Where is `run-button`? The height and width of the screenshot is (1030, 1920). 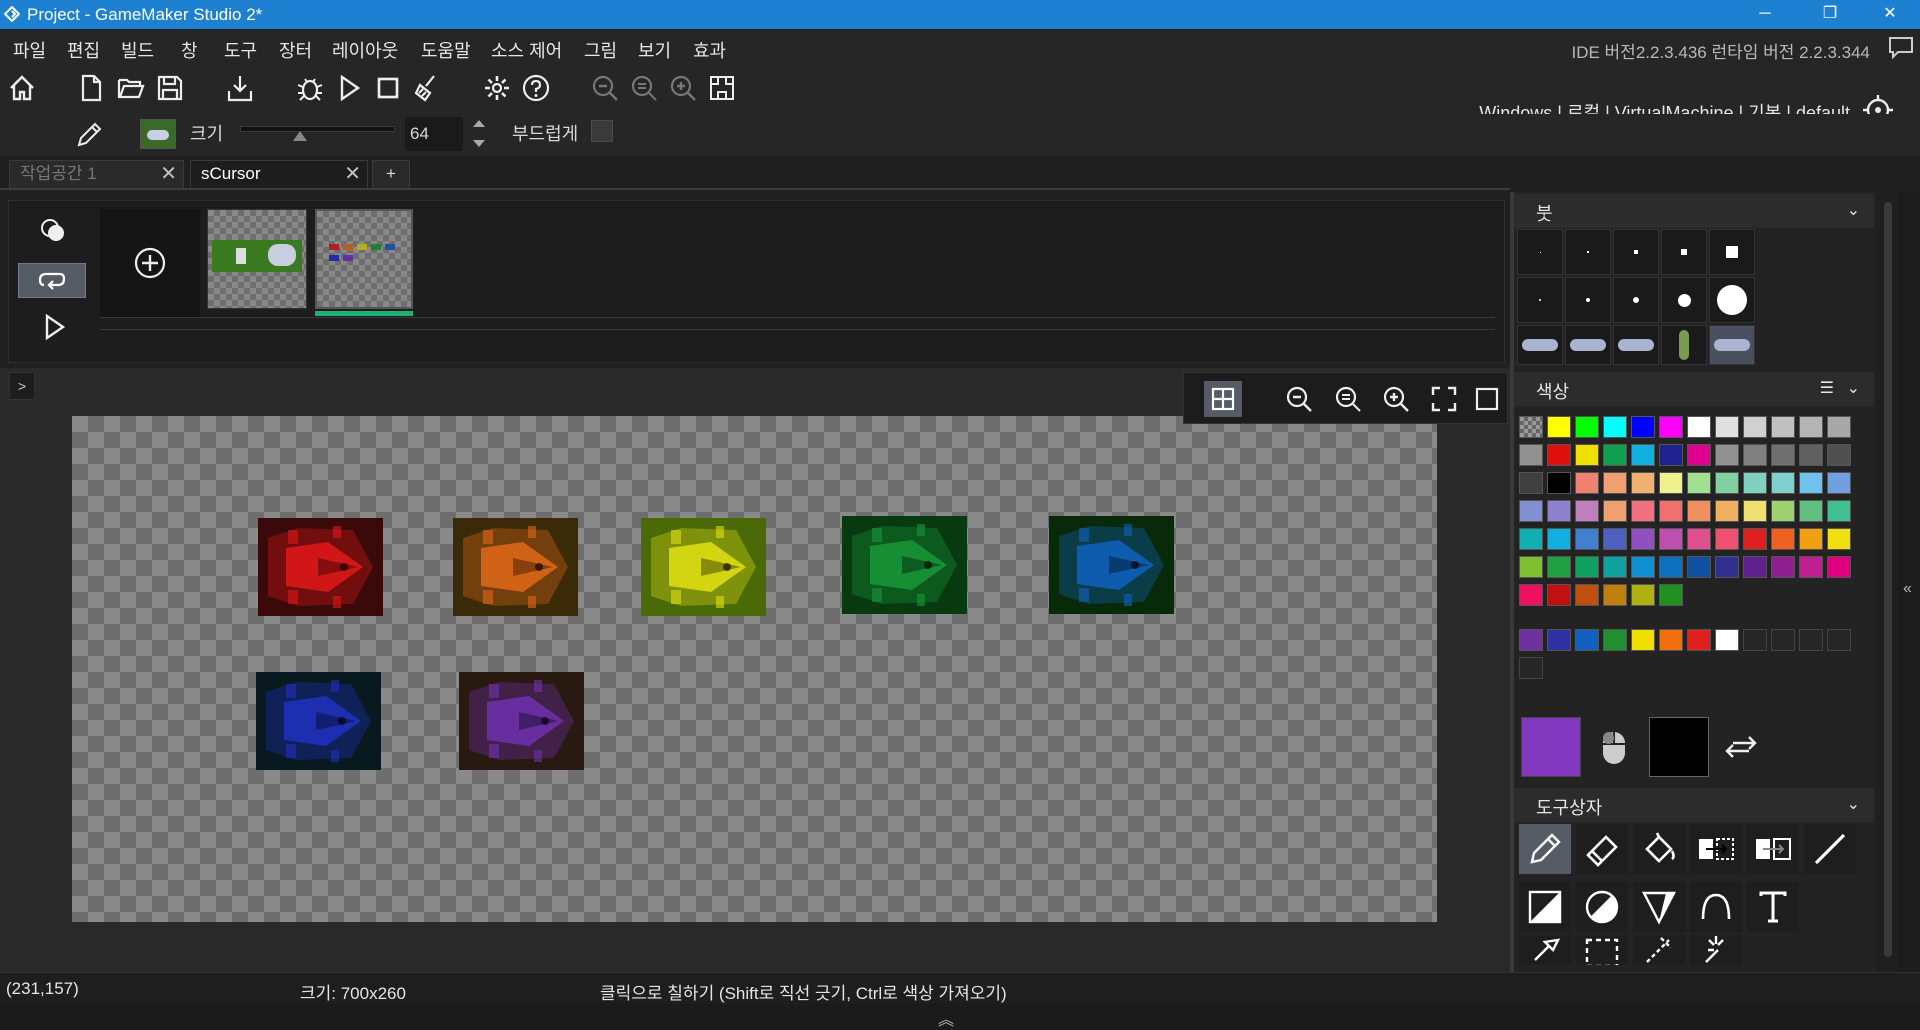 run-button is located at coordinates (349, 88).